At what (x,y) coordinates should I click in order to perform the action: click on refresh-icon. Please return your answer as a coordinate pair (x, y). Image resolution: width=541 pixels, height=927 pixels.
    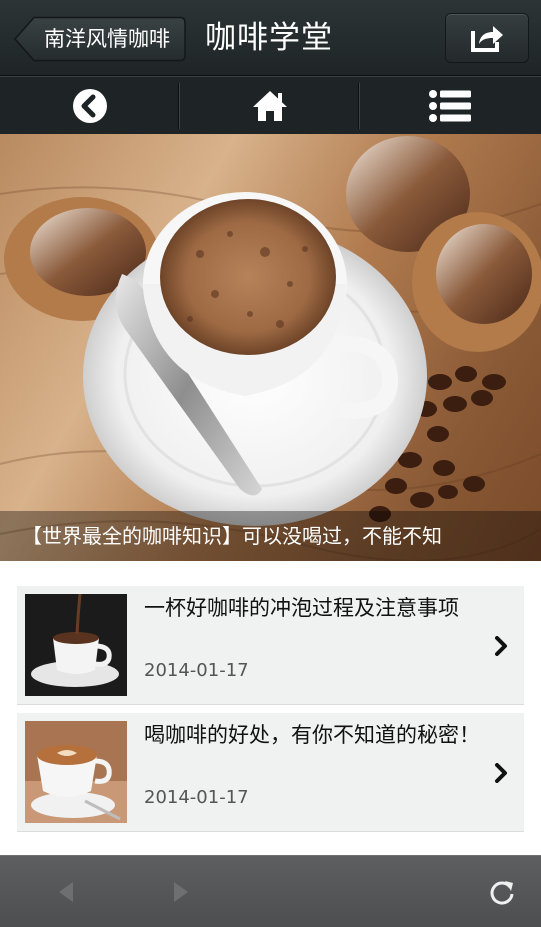
    Looking at the image, I should click on (502, 892).